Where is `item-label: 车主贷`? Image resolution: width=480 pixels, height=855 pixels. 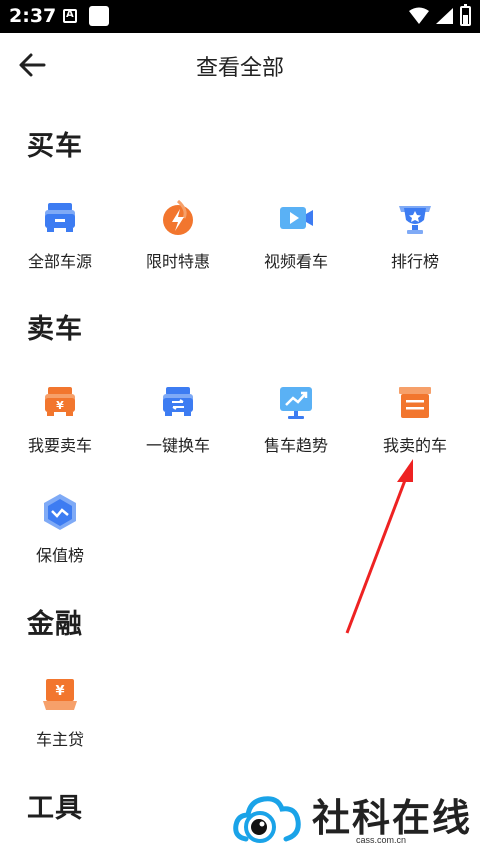
item-label: 车主贷 is located at coordinates (59, 739).